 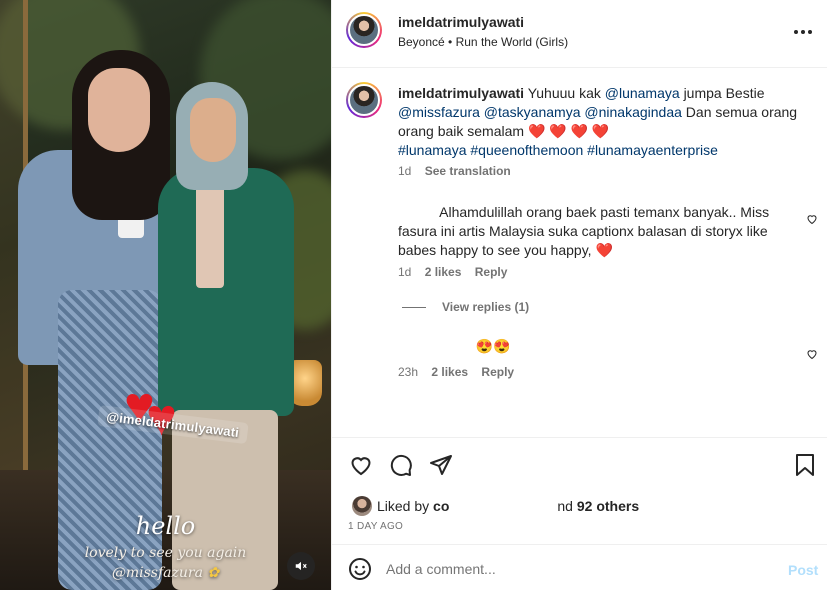 I want to click on like-button, so click(x=361, y=465).